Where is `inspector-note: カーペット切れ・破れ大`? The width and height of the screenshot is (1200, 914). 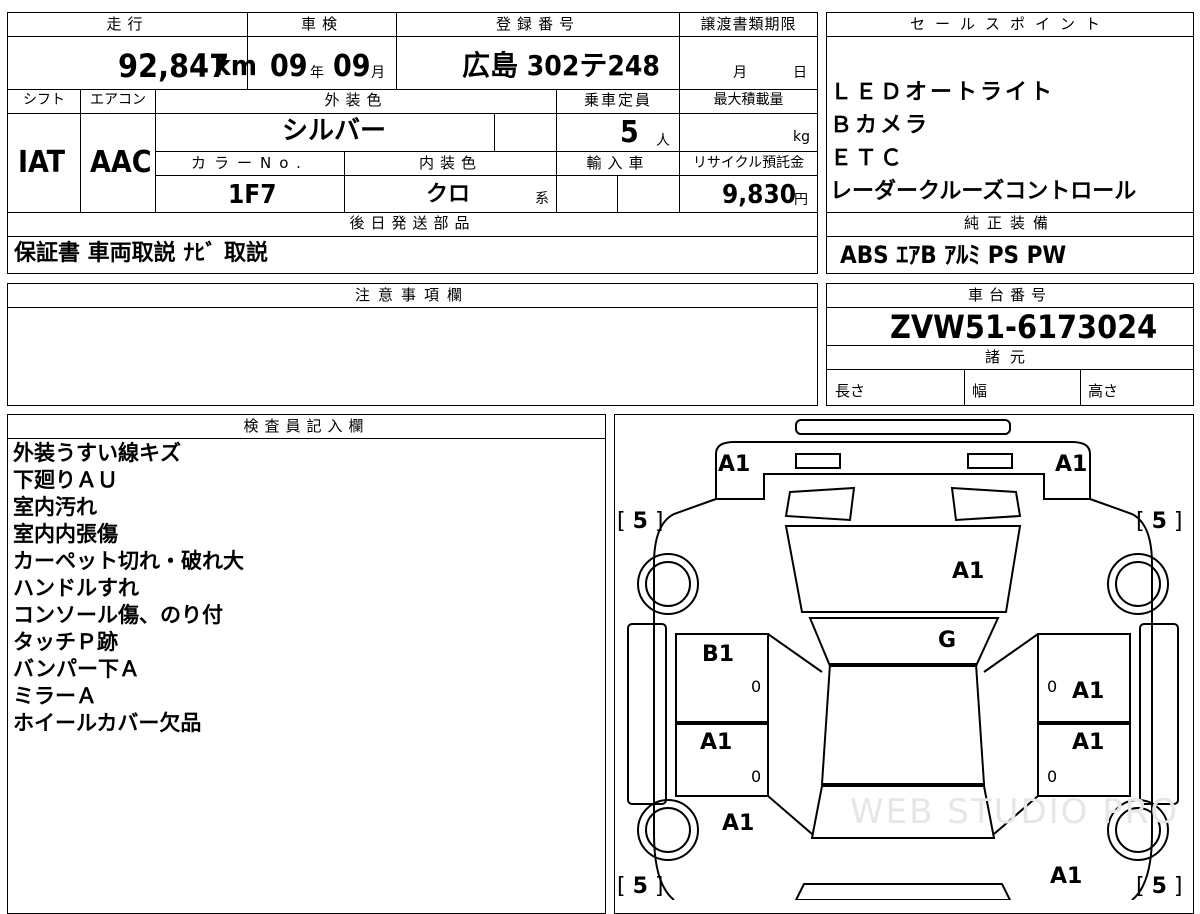
inspector-note: カーペット切れ・破れ大 is located at coordinates (128, 561).